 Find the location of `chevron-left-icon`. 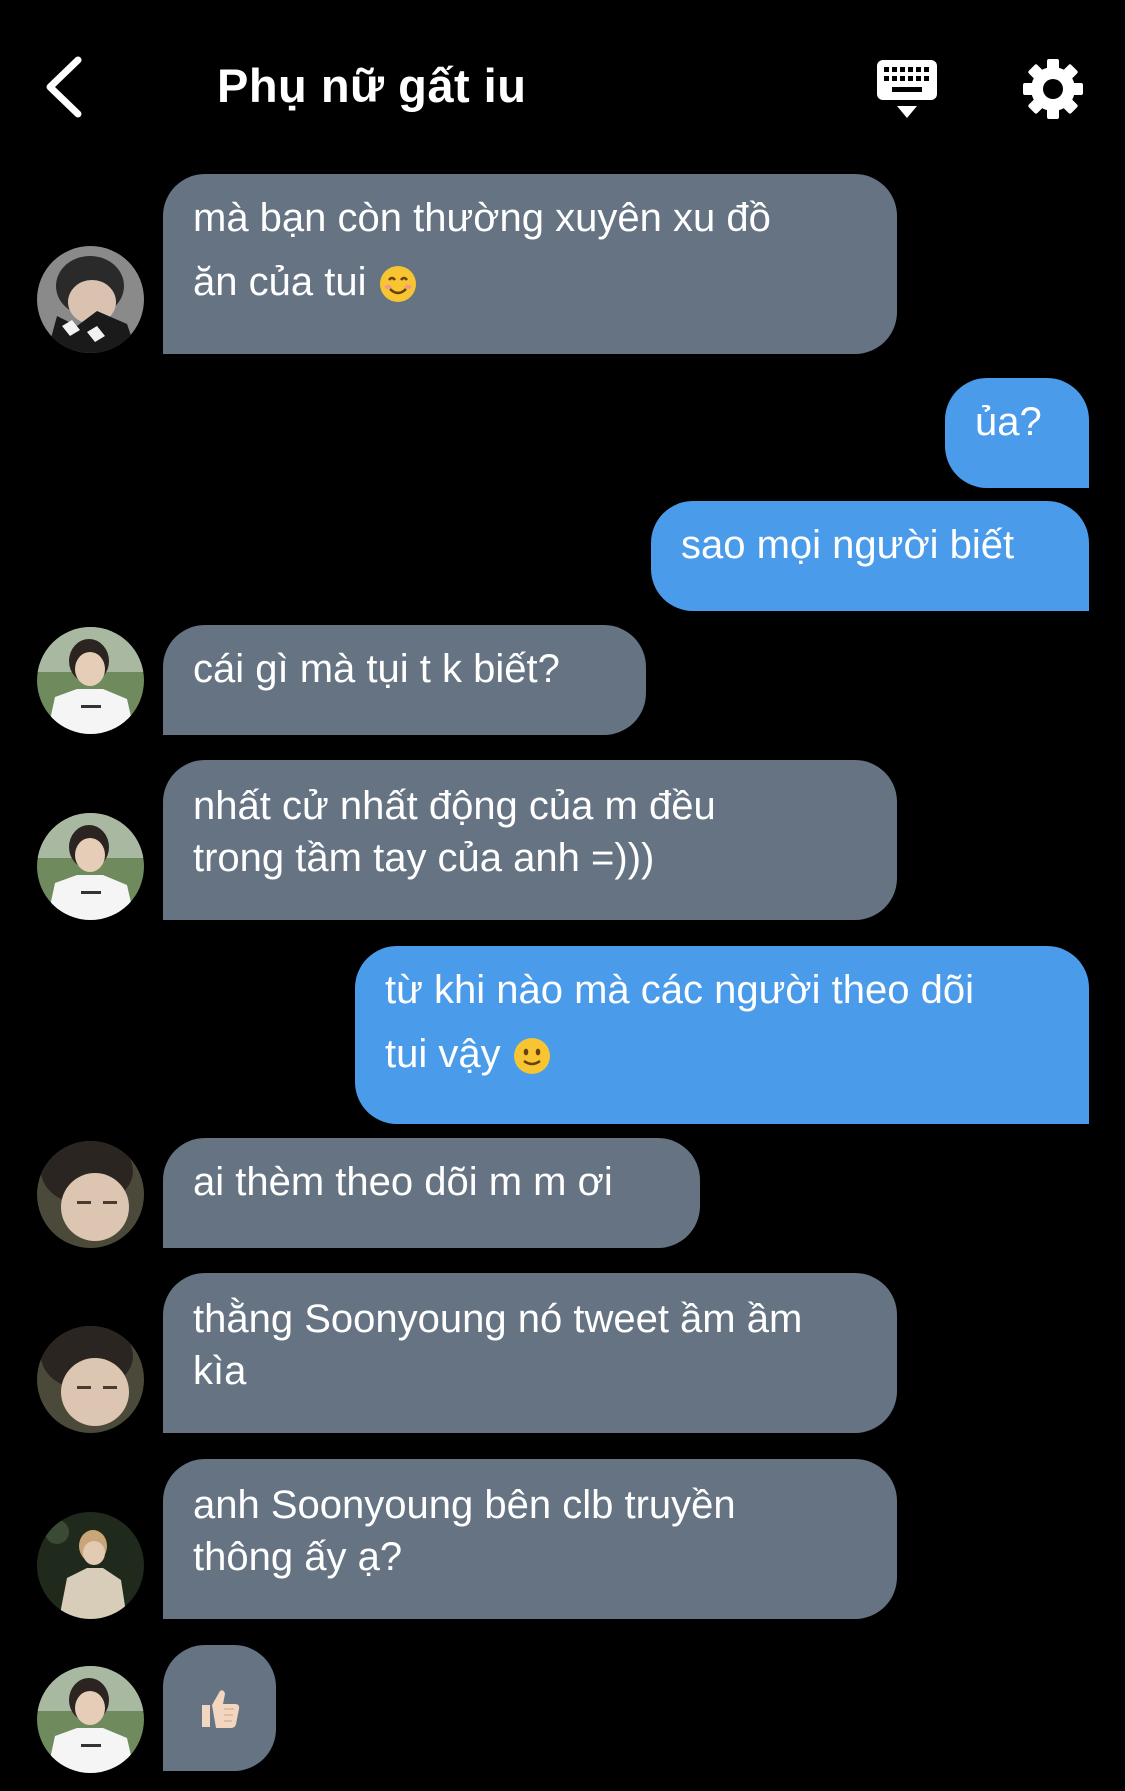

chevron-left-icon is located at coordinates (64, 87).